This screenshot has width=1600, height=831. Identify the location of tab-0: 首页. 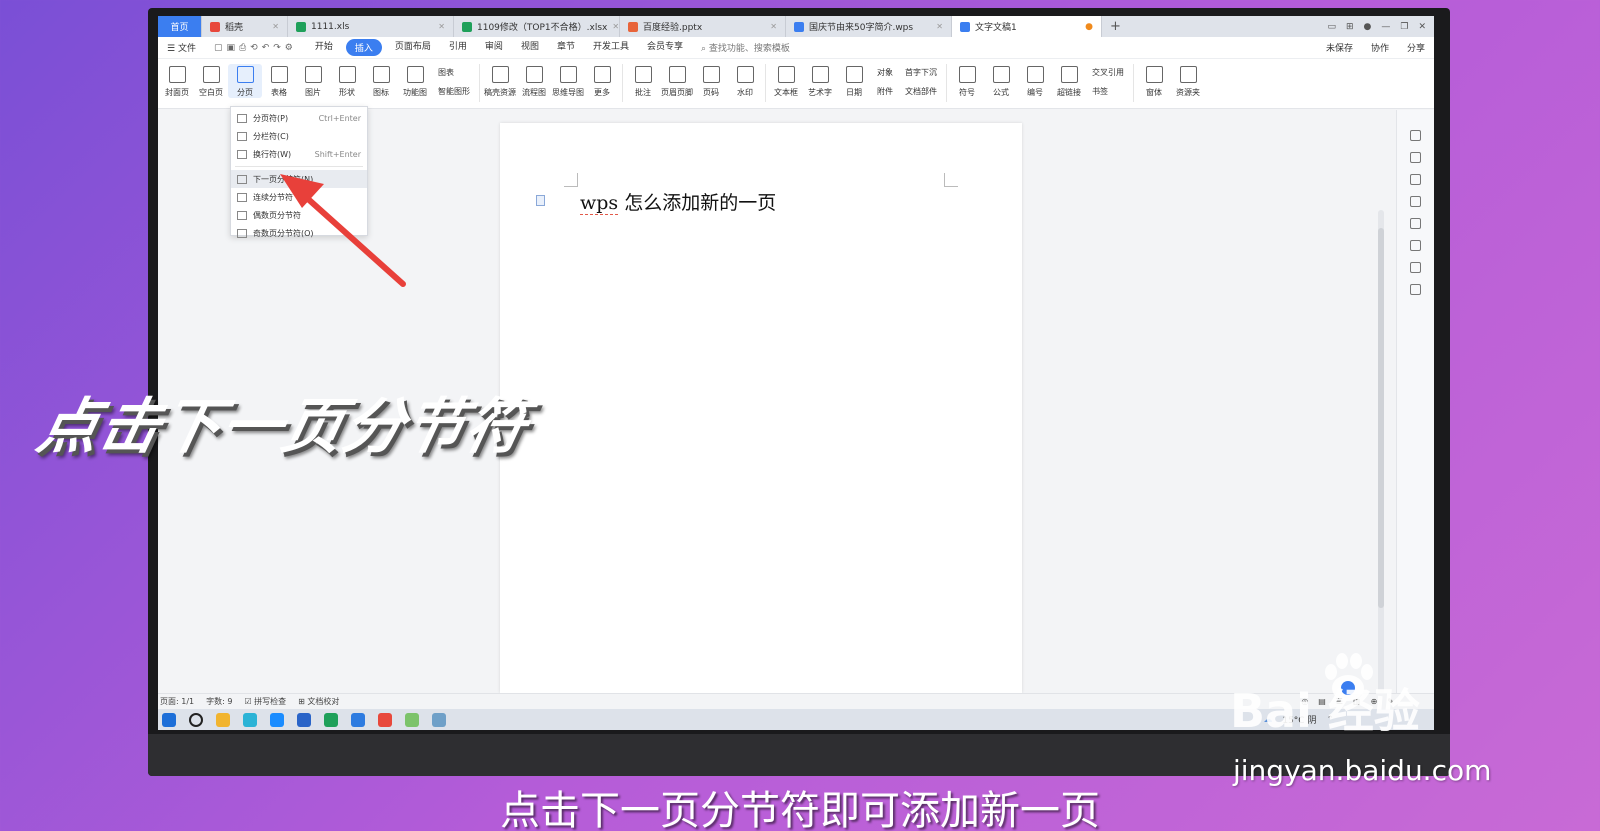
(180, 26).